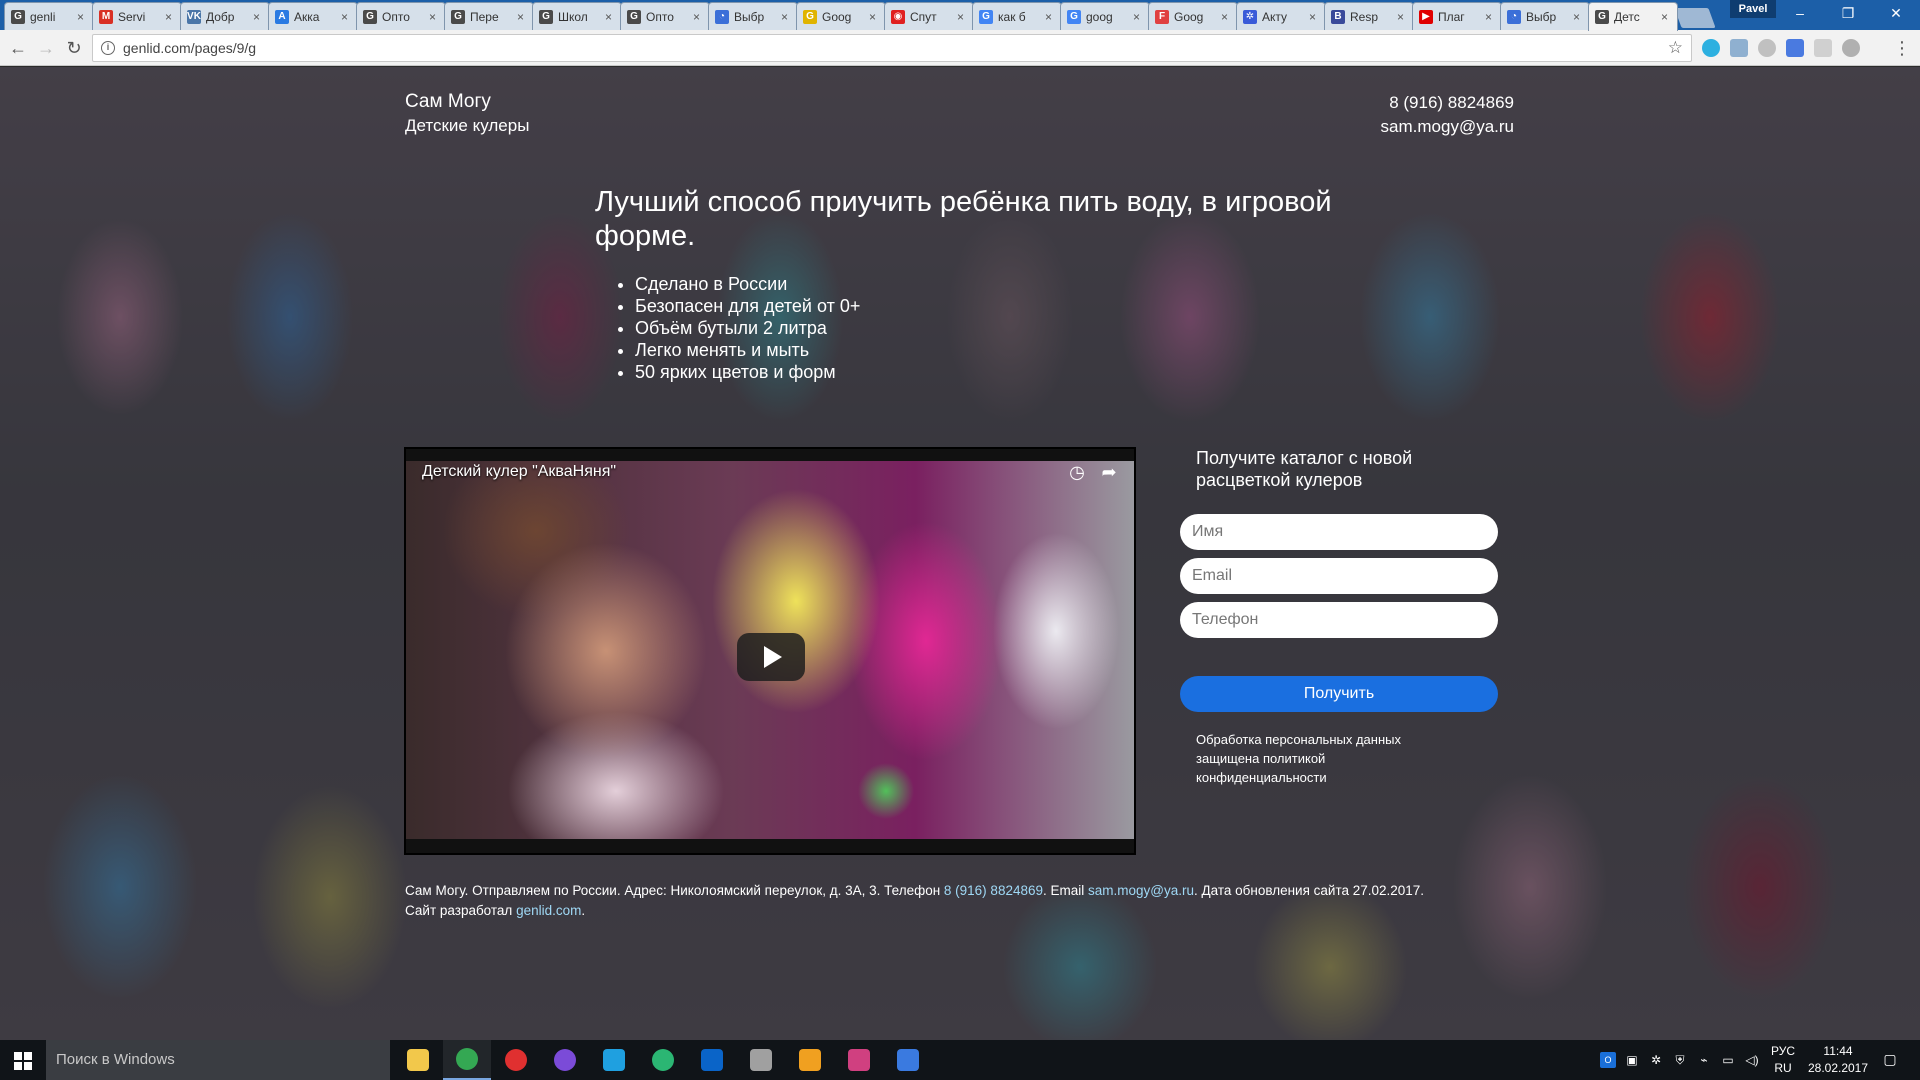 The height and width of the screenshot is (1080, 1920). I want to click on tab-title: Пере, so click(484, 16).